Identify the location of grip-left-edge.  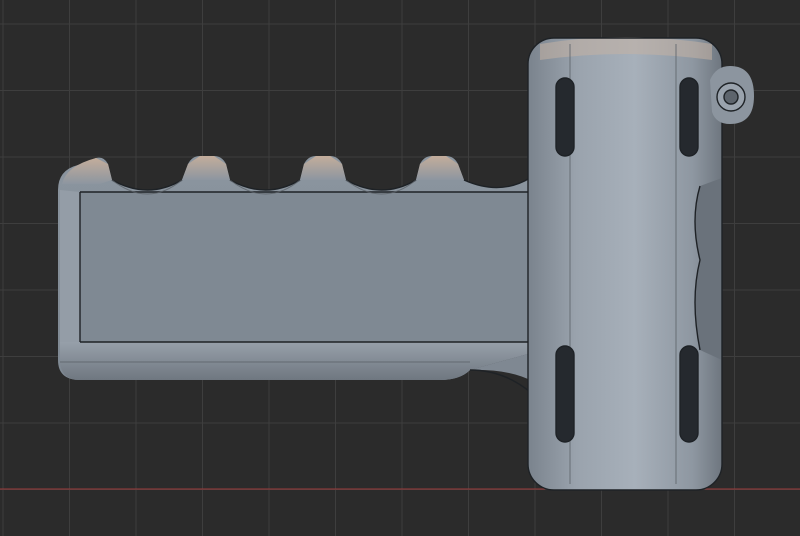
(70, 266).